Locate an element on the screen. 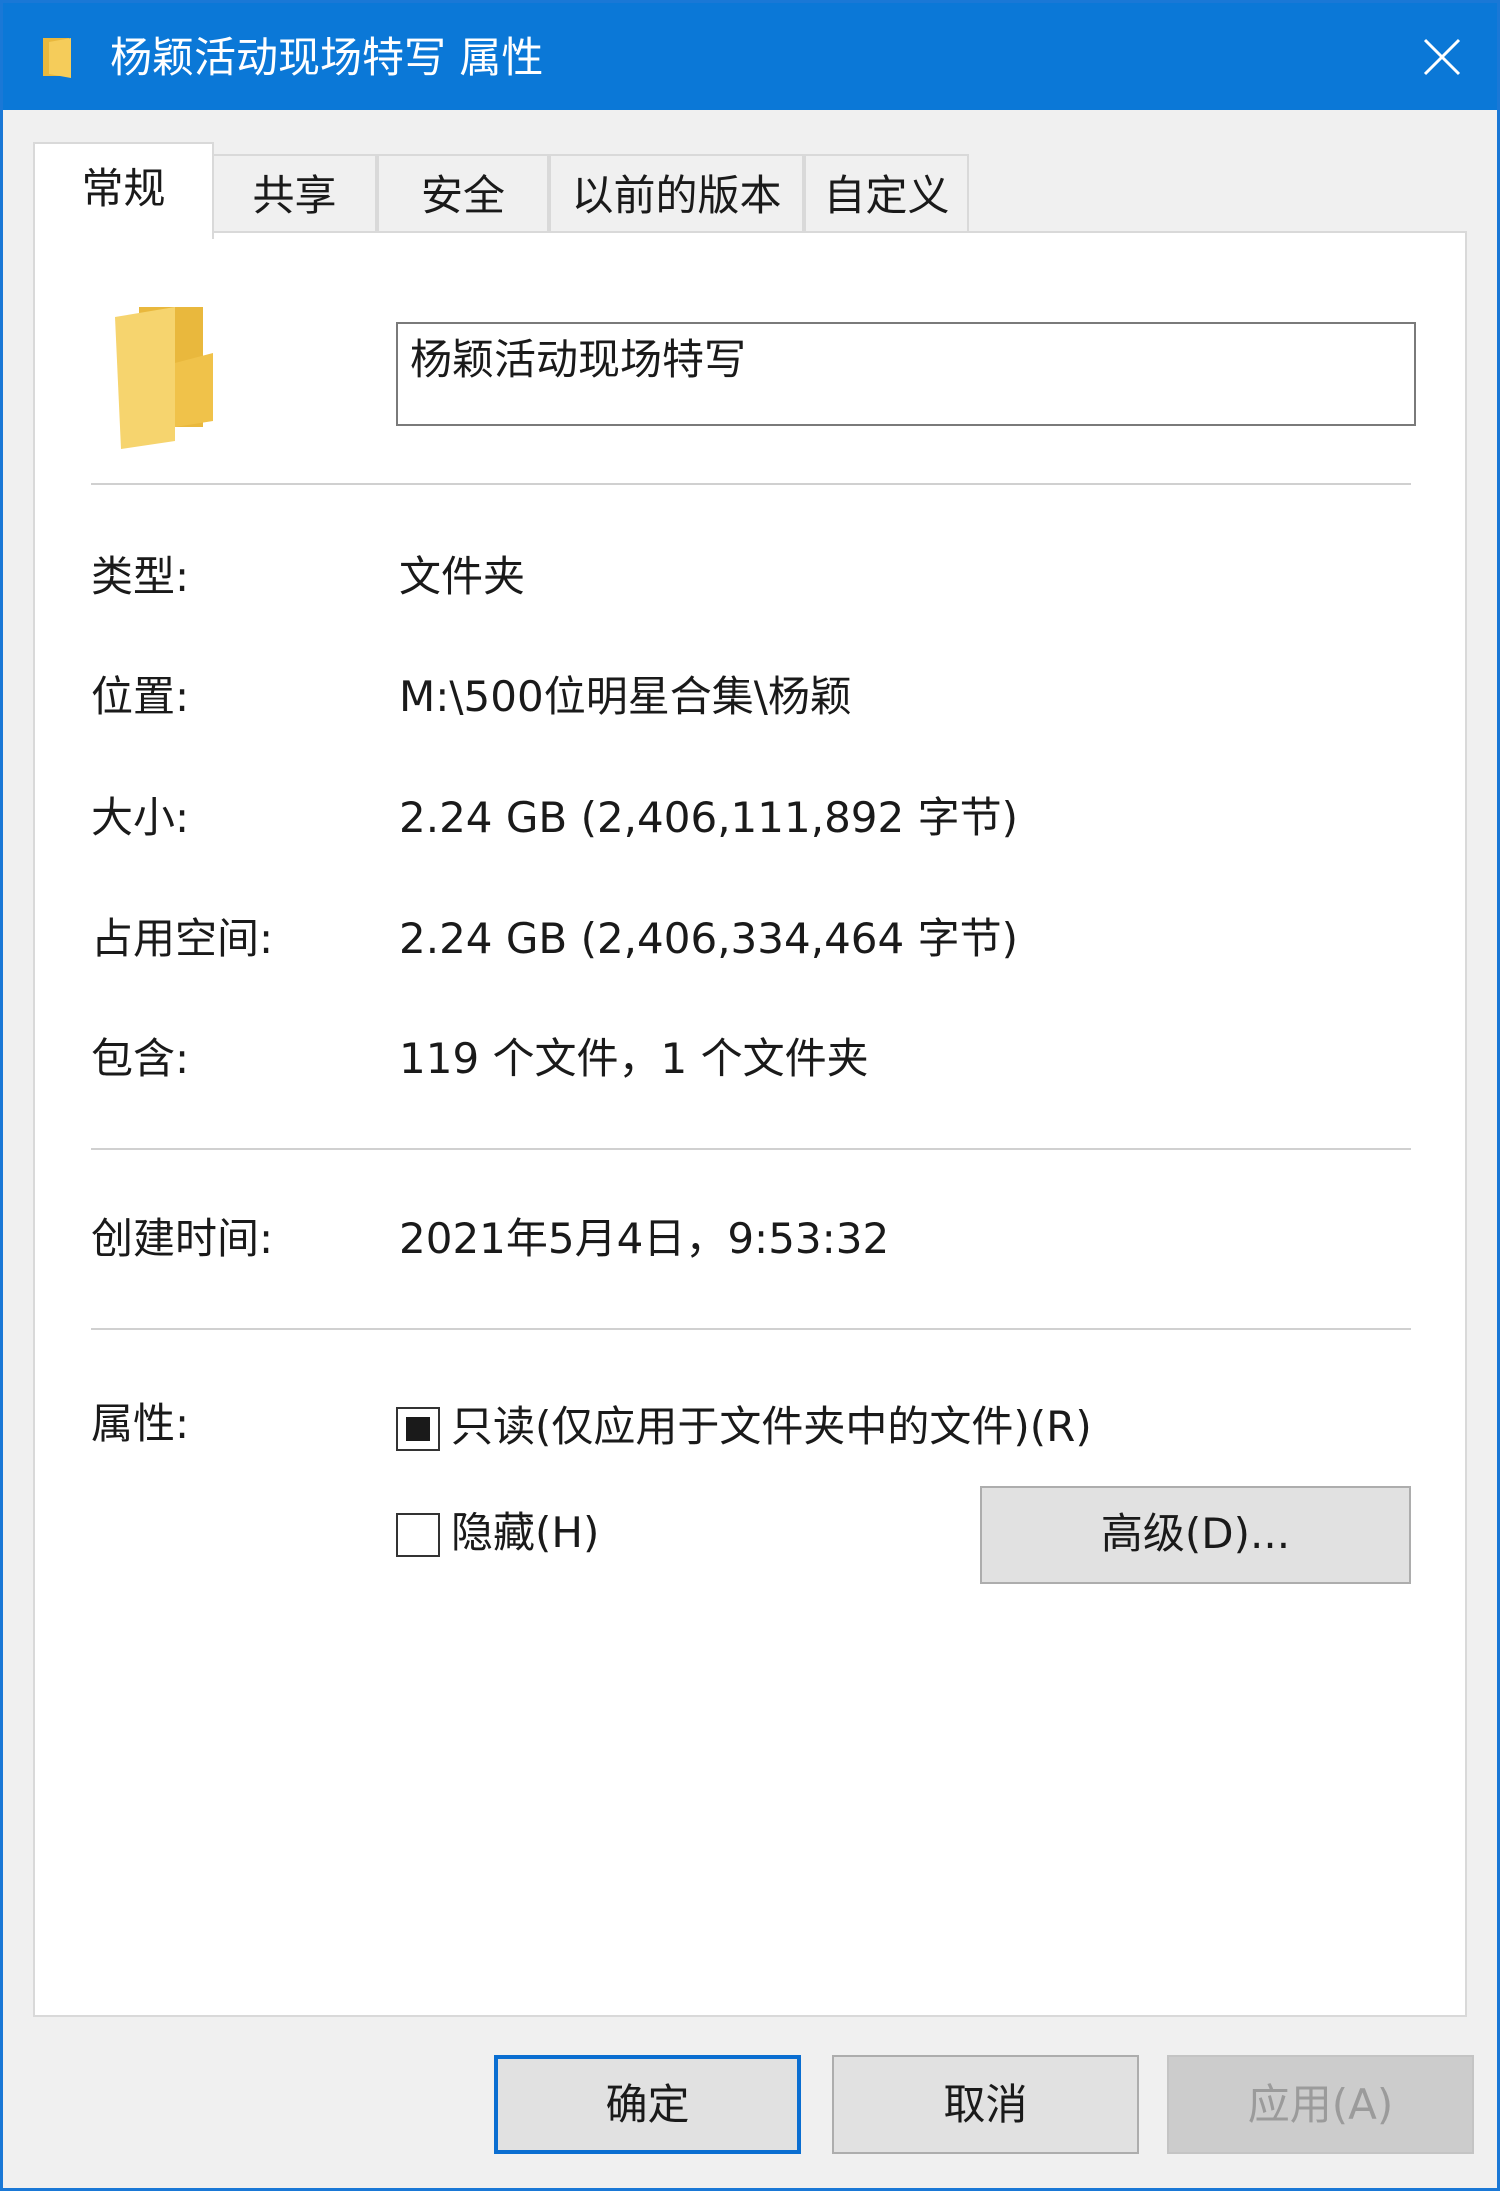 This screenshot has height=2191, width=1500. tab-previous-versions: 以前的版本 is located at coordinates (676, 195).